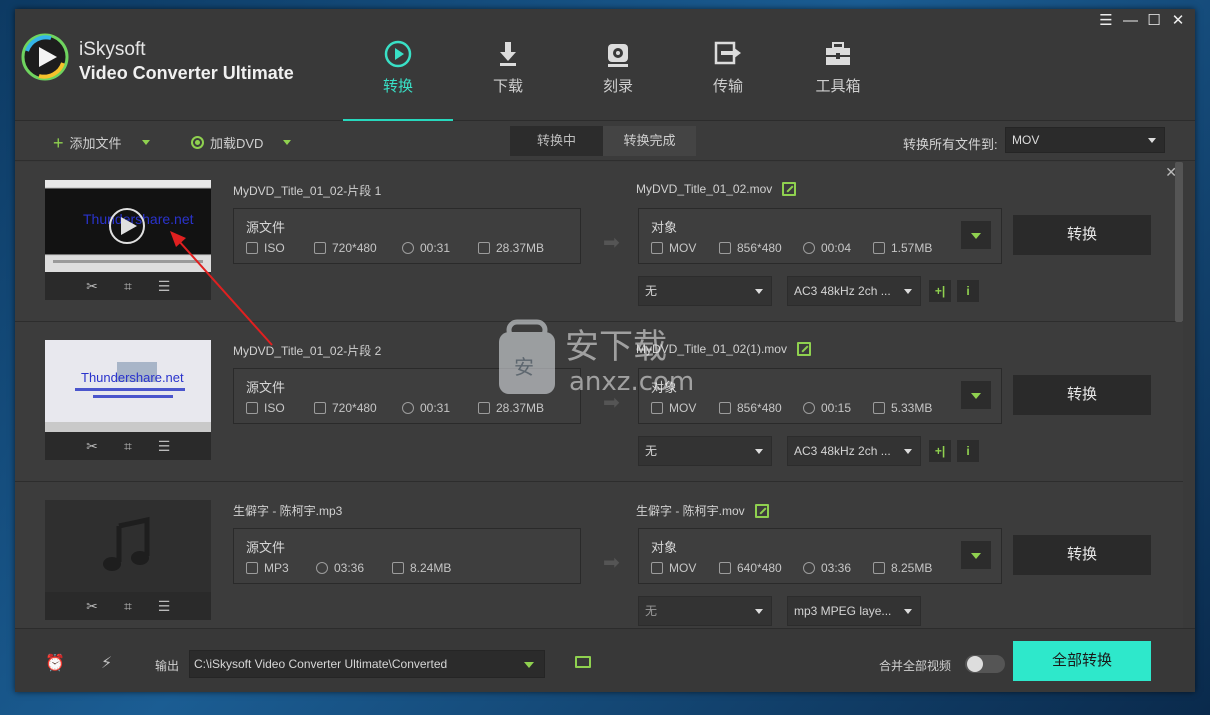 This screenshot has height=715, width=1210. Describe the element at coordinates (507, 86) in the screenshot. I see `nav-label: 下载` at that location.